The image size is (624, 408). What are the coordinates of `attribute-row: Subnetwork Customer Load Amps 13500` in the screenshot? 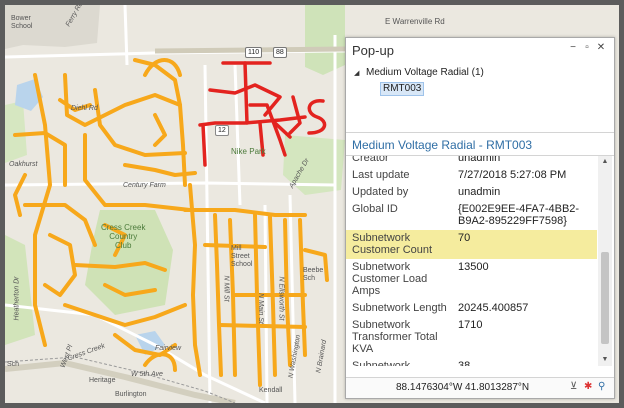 It's located at (471, 279).